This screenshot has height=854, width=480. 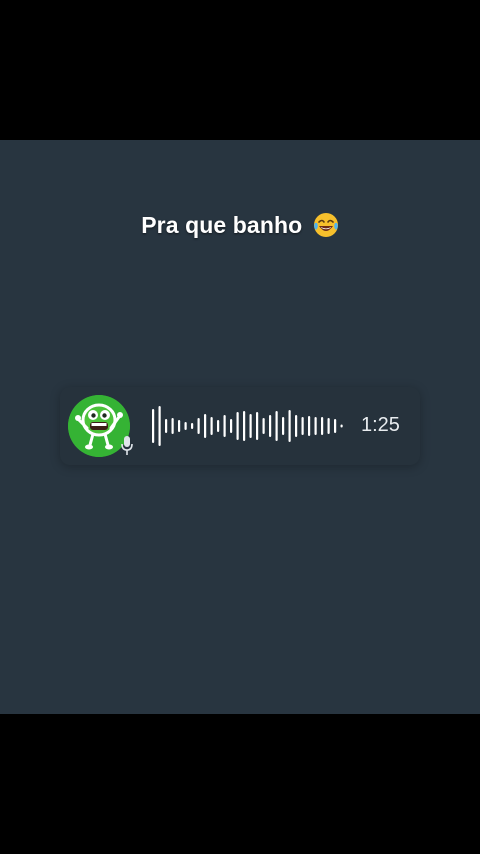 I want to click on audio-waveform, so click(x=248, y=426).